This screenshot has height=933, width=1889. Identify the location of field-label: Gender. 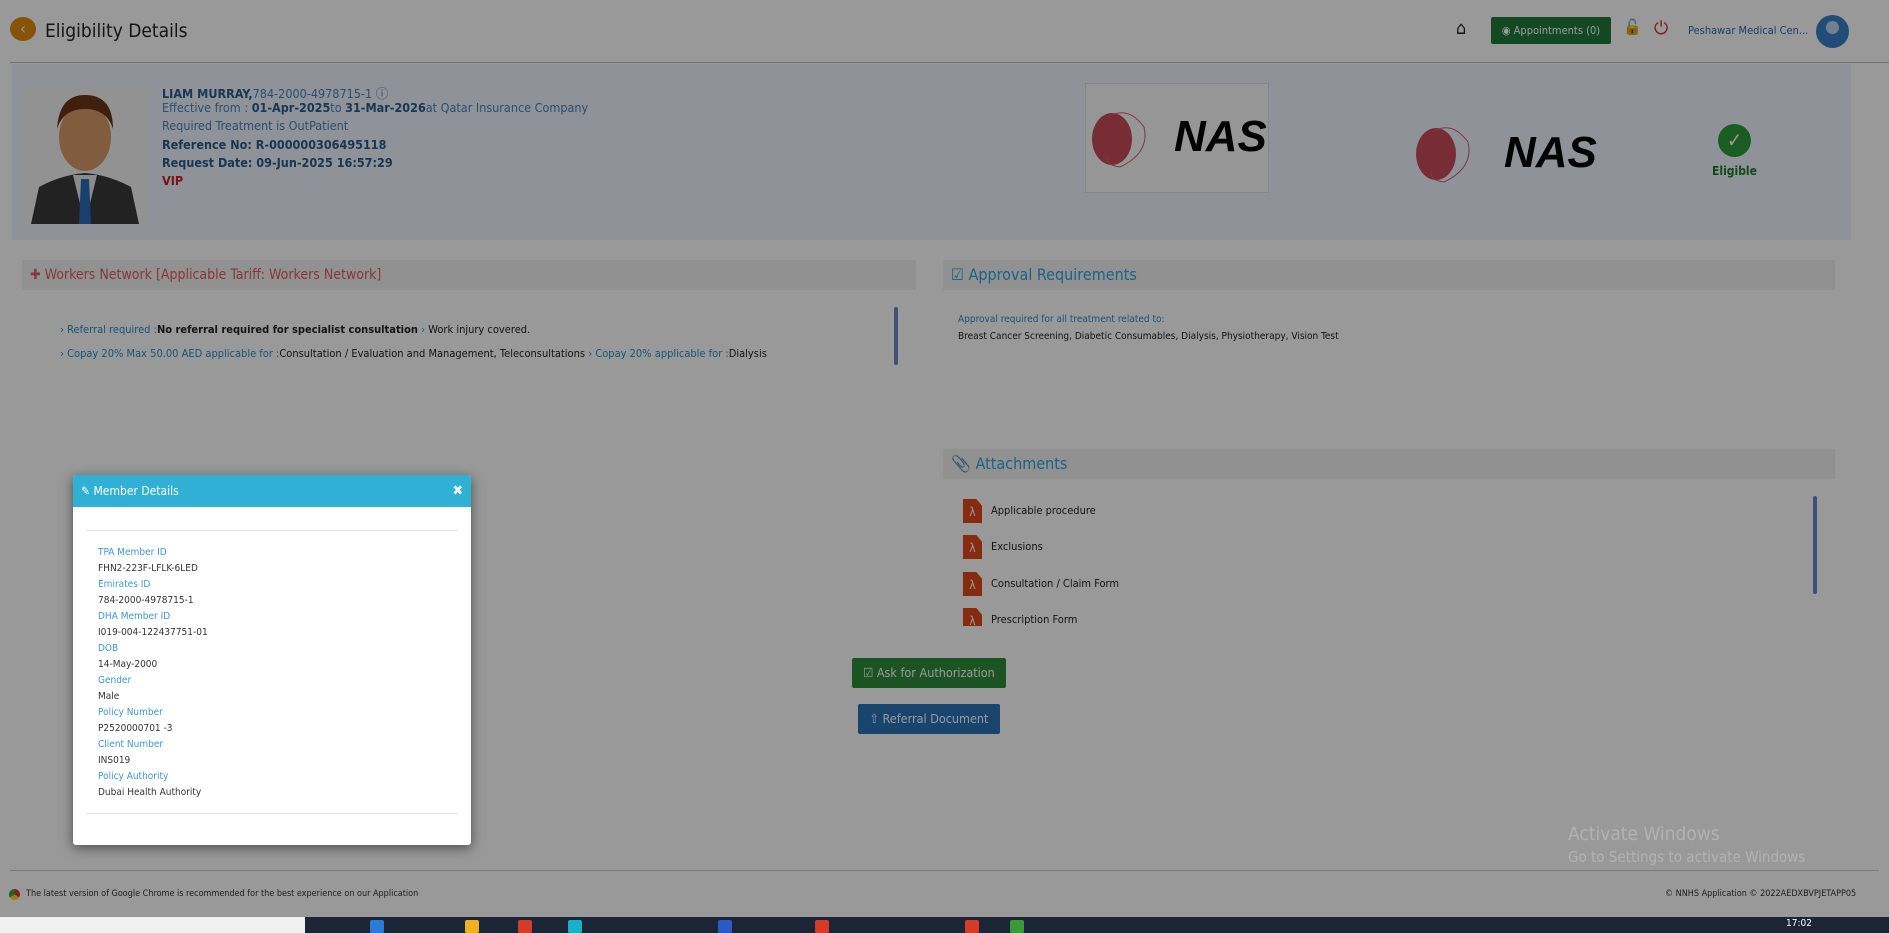
(115, 680).